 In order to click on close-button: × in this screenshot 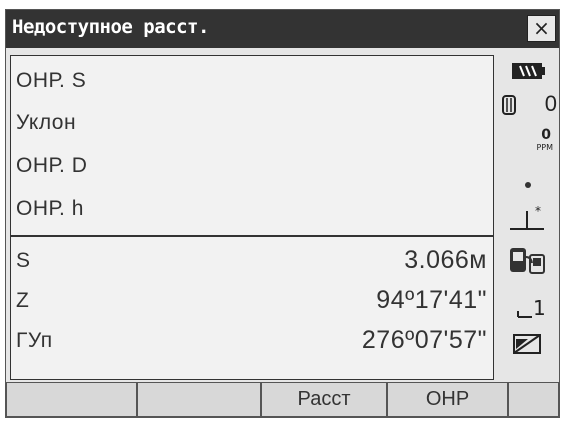, I will do `click(541, 28)`.